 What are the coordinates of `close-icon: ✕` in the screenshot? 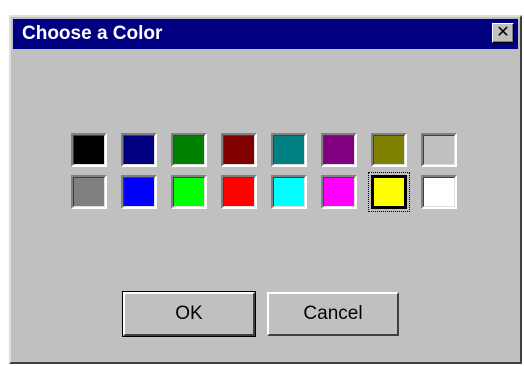 It's located at (503, 32).